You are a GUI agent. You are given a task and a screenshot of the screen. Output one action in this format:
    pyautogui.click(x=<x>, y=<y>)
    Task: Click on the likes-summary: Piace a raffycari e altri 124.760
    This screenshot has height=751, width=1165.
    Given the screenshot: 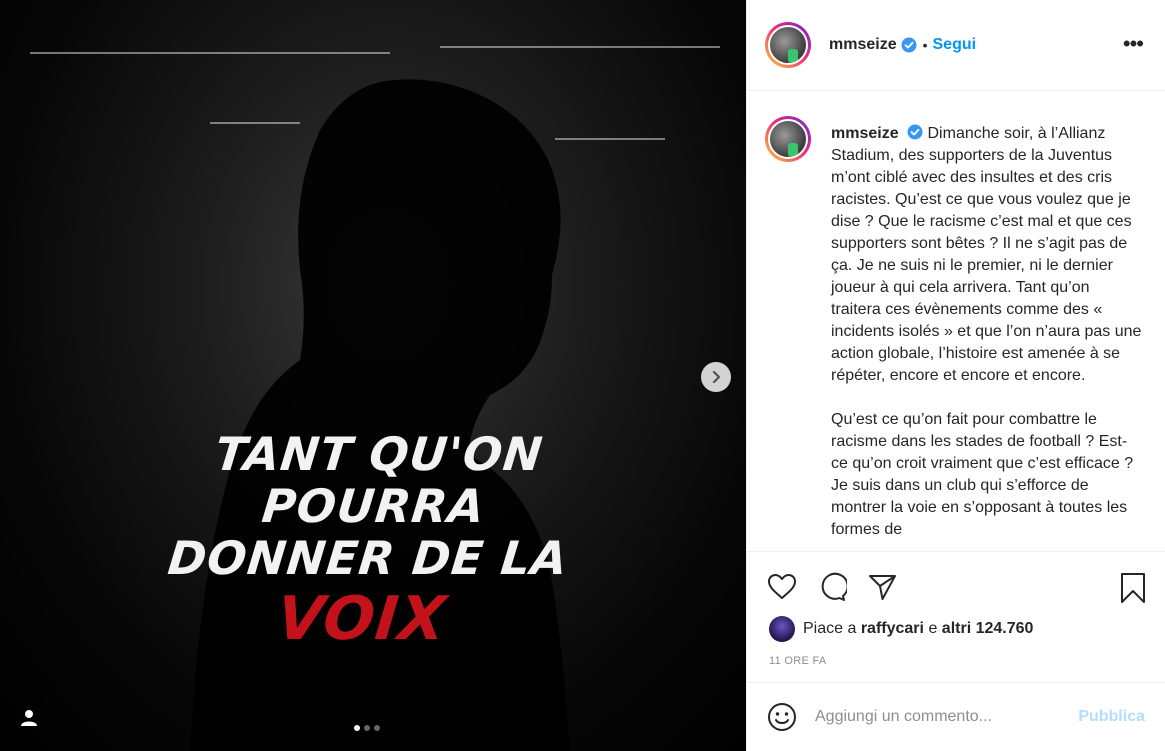 What is the action you would take?
    pyautogui.click(x=901, y=629)
    